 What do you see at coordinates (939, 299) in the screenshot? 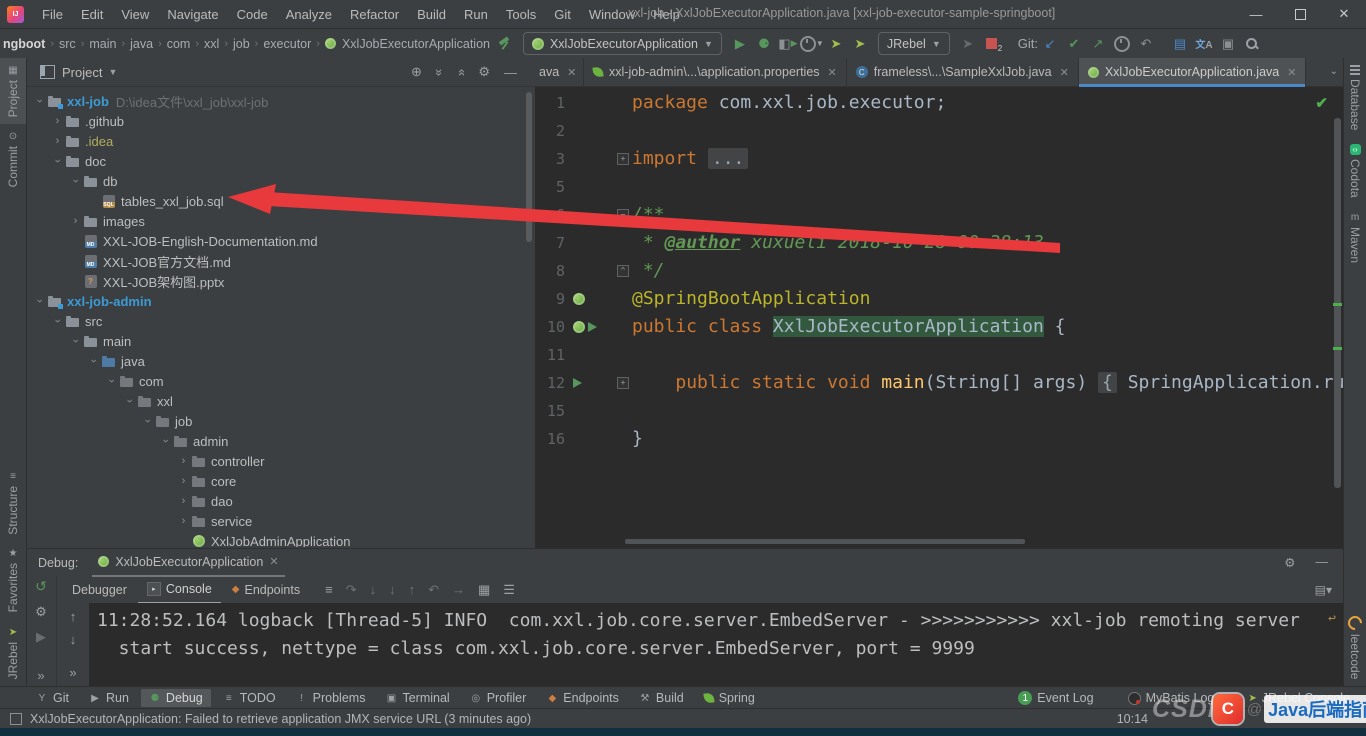
I see `code-line-9: 9 @SpringBootApplication` at bounding box center [939, 299].